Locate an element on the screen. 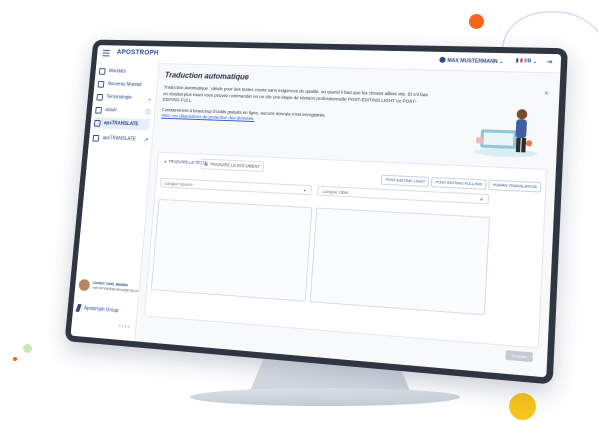 This screenshot has width=598, height=421. menu-icon is located at coordinates (106, 53).